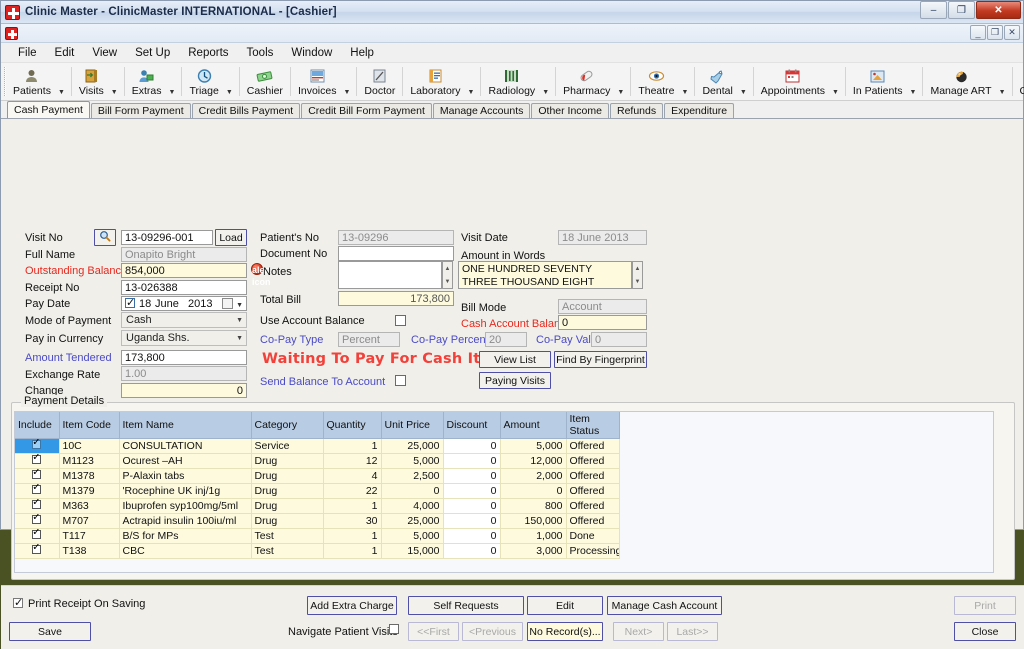  Describe the element at coordinates (32, 82) in the screenshot. I see `toolbar-button: Patients` at that location.